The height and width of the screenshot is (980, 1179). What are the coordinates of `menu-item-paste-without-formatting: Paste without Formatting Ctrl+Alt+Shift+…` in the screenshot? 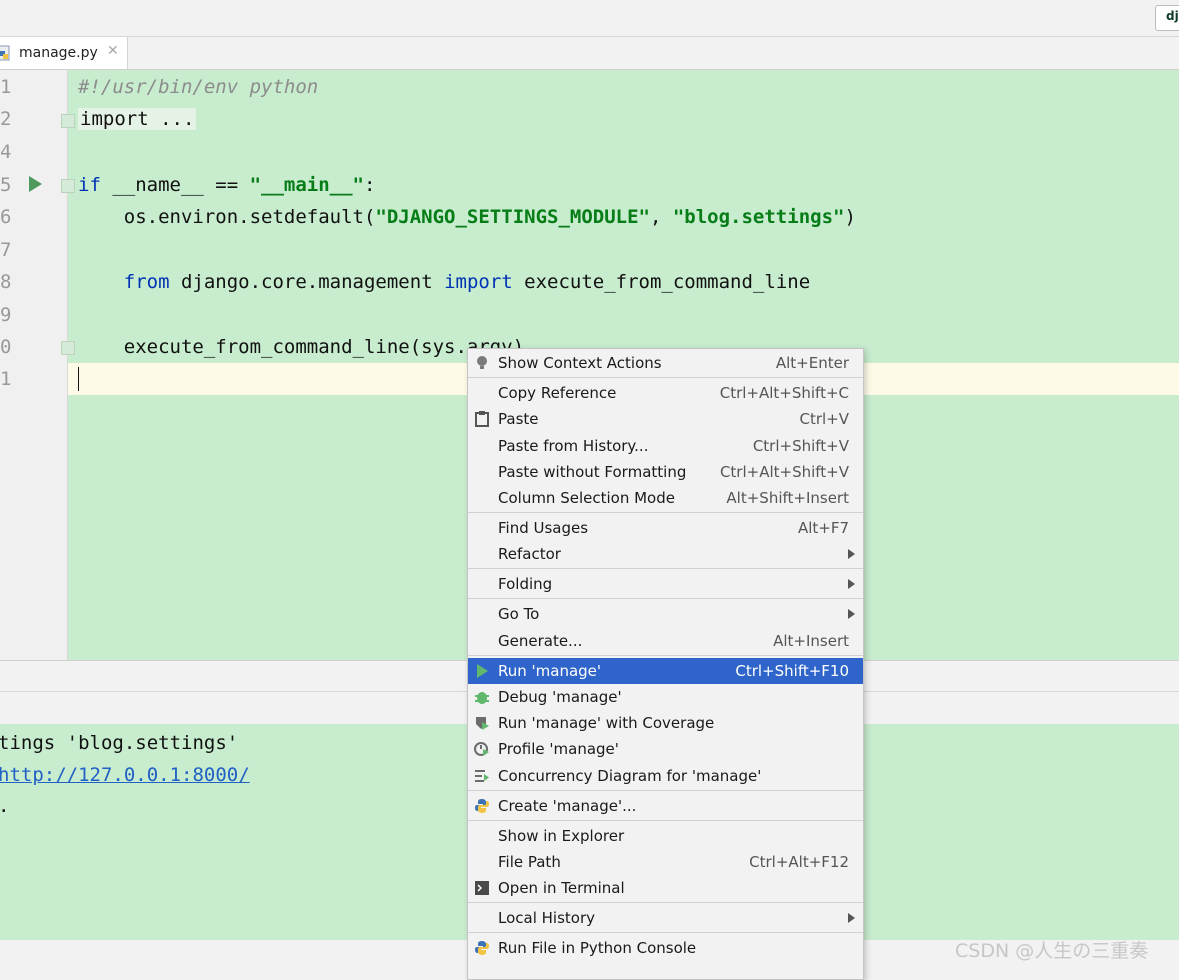 It's located at (665, 472).